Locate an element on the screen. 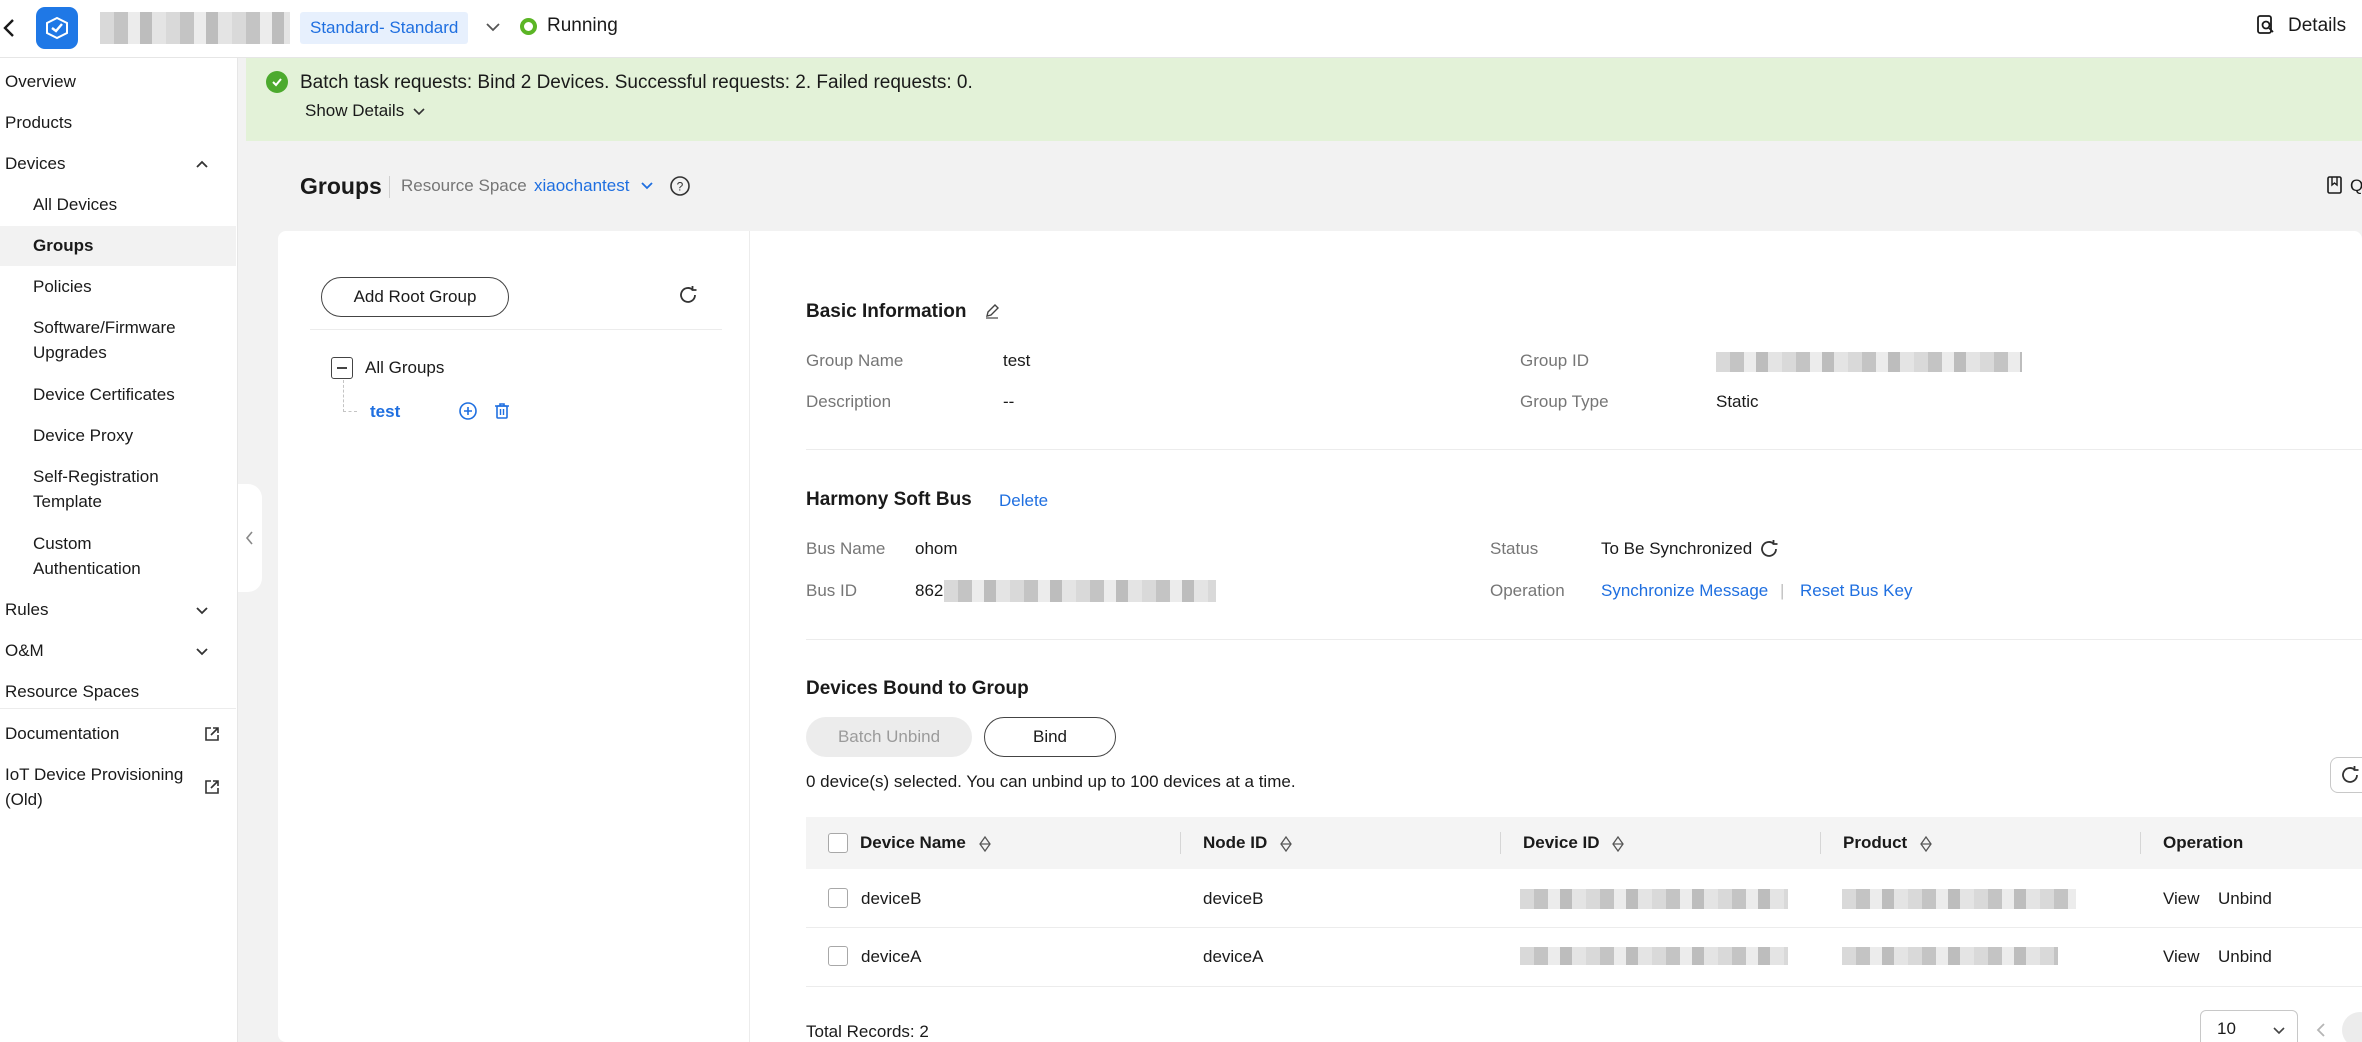  edit-icon is located at coordinates (992, 311).